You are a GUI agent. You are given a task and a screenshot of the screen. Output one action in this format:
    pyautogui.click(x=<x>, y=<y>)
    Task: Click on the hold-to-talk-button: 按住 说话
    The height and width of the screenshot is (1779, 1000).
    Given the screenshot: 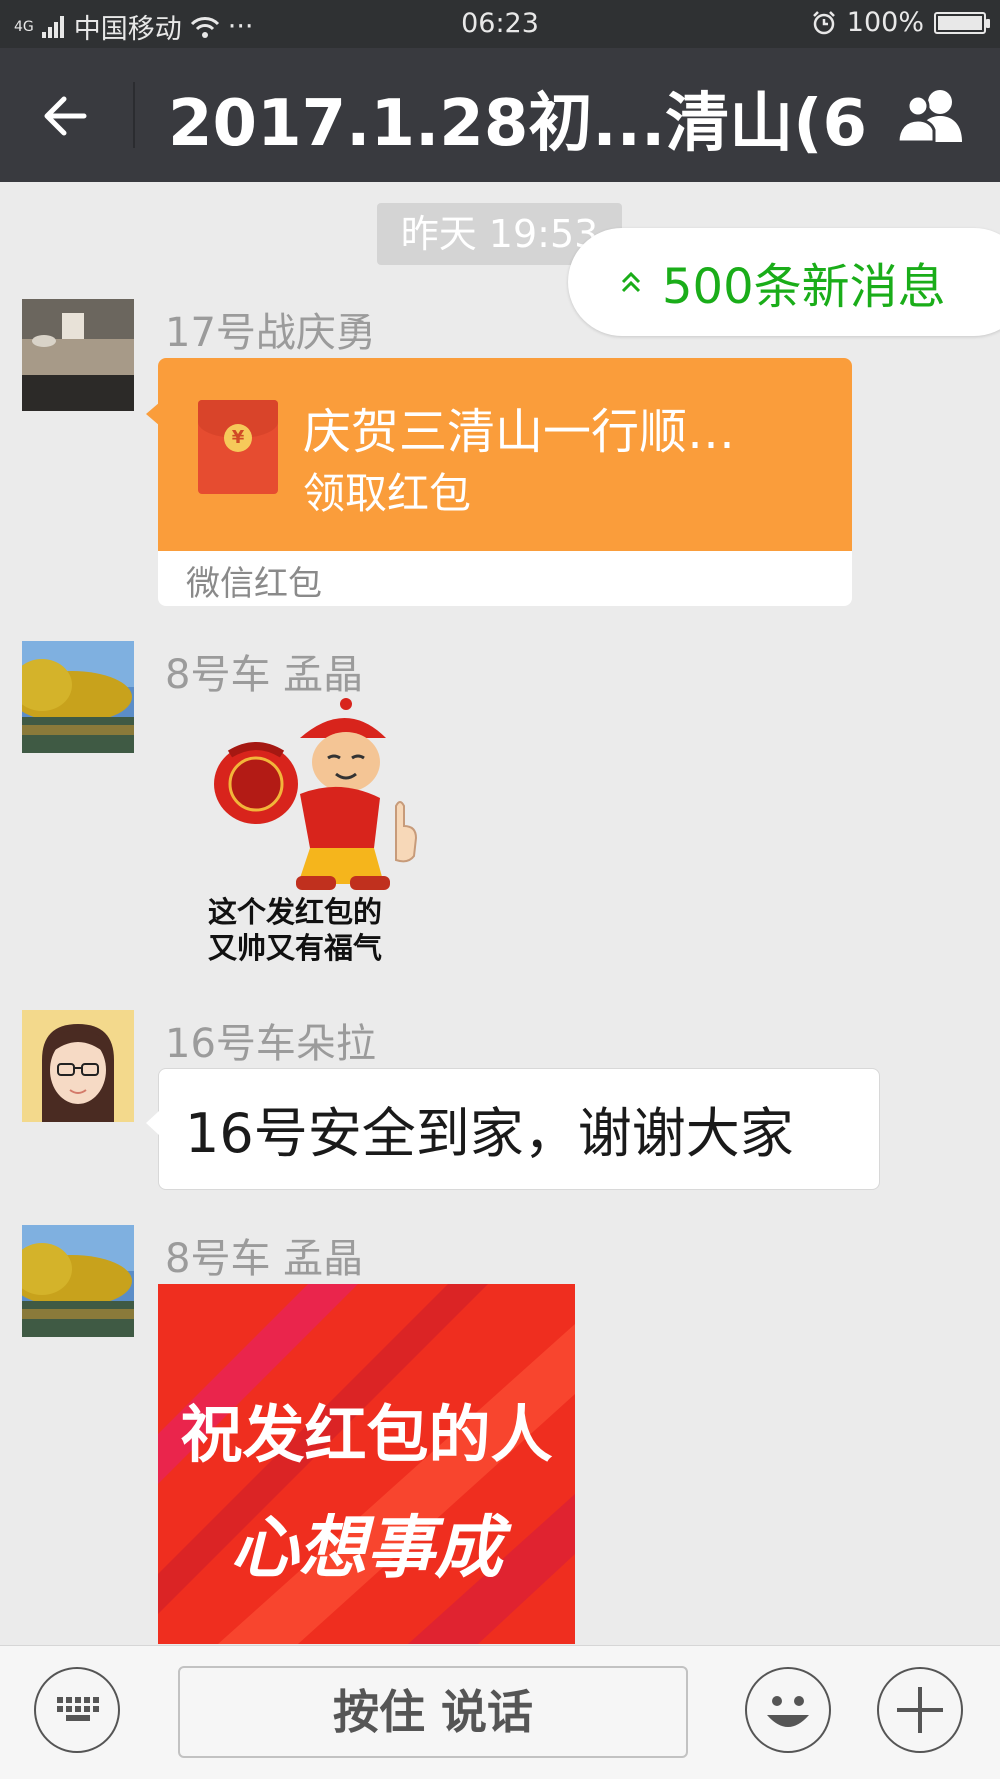 What is the action you would take?
    pyautogui.click(x=433, y=1712)
    